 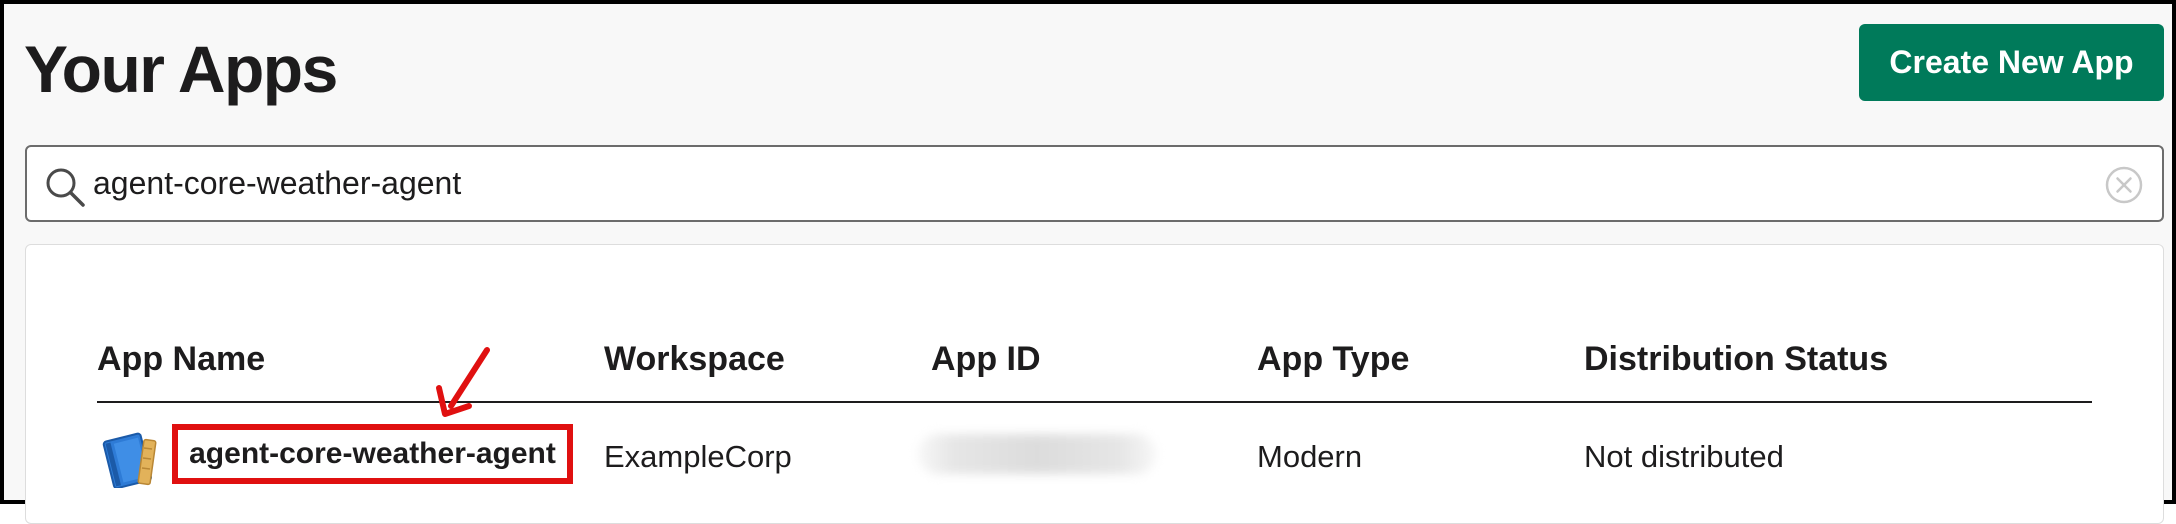 I want to click on app-name-highlight: agent-core-weather-agent, so click(x=372, y=454).